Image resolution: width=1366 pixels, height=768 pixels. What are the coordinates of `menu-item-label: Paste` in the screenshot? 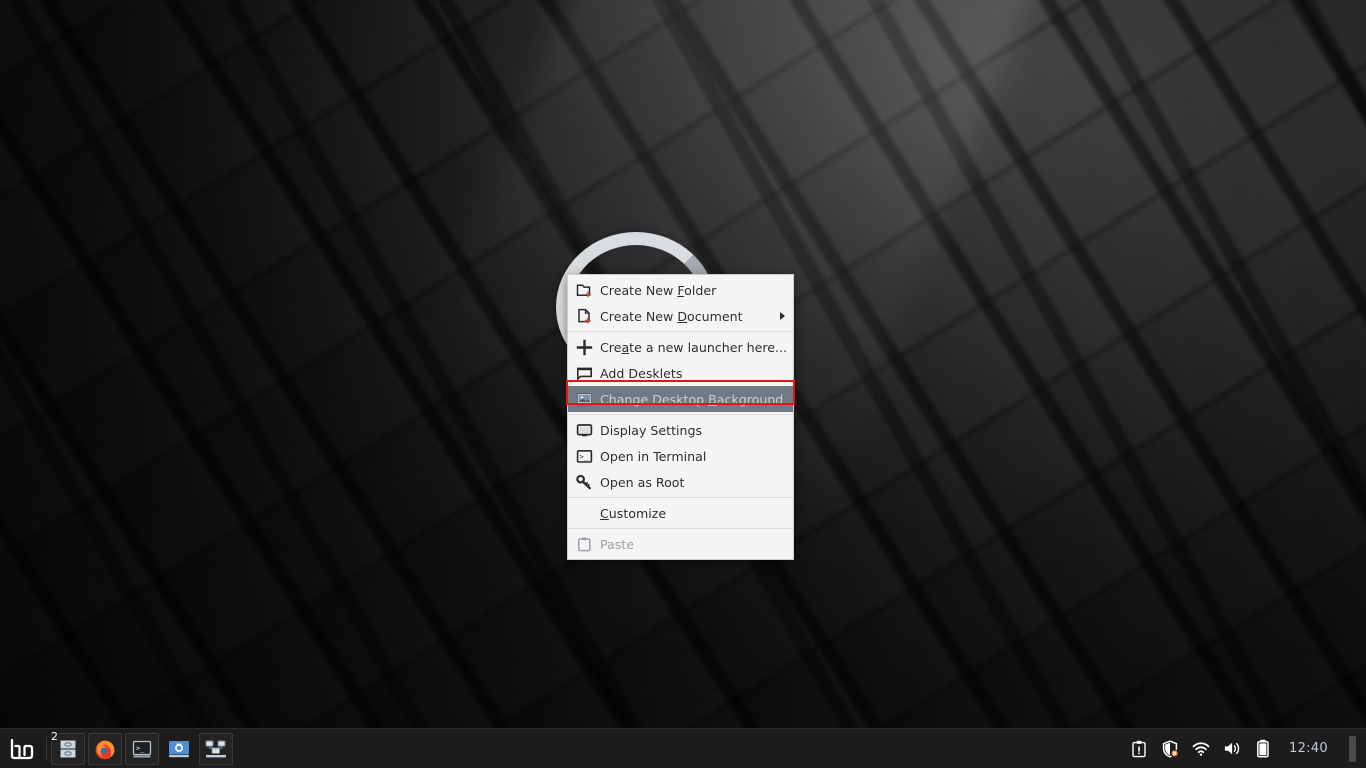 It's located at (617, 544).